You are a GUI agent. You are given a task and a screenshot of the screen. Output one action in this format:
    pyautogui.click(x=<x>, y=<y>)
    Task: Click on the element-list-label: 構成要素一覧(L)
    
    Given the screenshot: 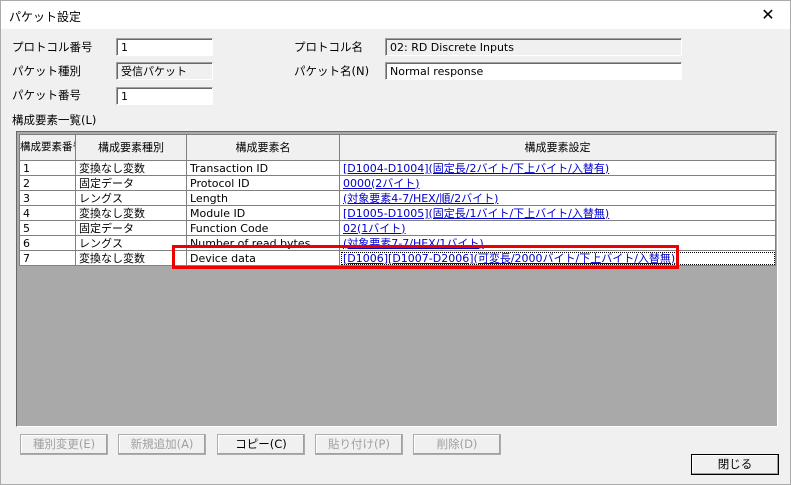 What is the action you would take?
    pyautogui.click(x=54, y=120)
    